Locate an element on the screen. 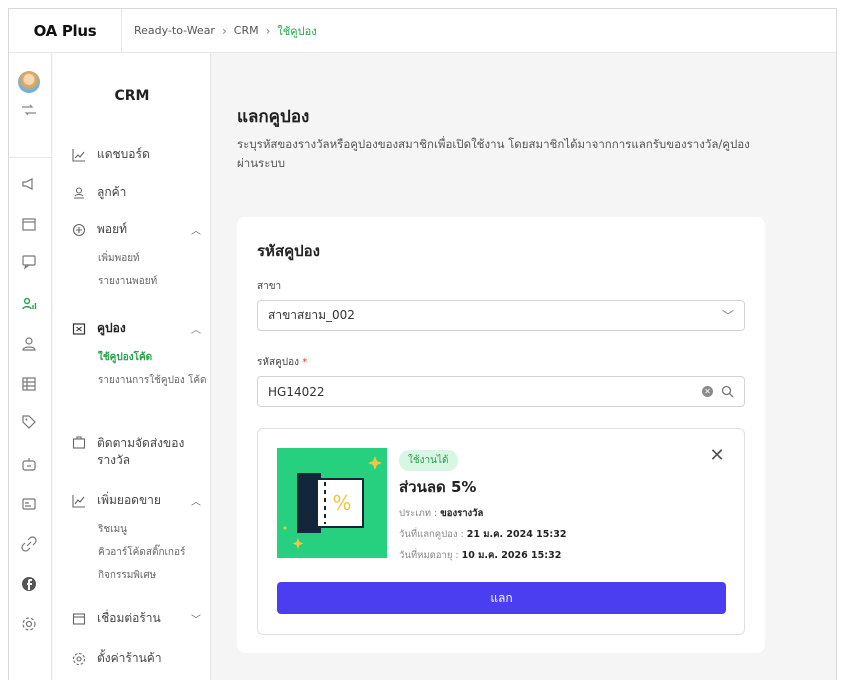  menu-item-points: พอยท์ ︿ is located at coordinates (136, 229).